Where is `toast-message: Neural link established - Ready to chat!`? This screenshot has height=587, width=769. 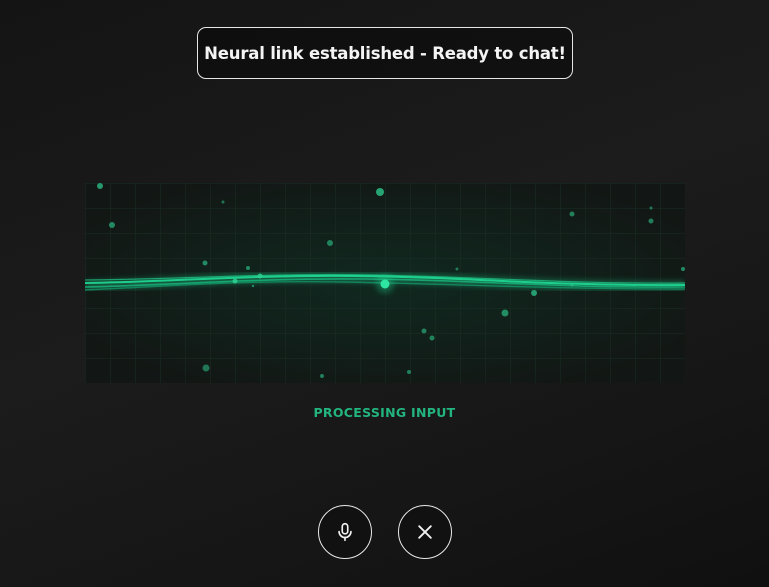
toast-message: Neural link established - Ready to chat! is located at coordinates (385, 53).